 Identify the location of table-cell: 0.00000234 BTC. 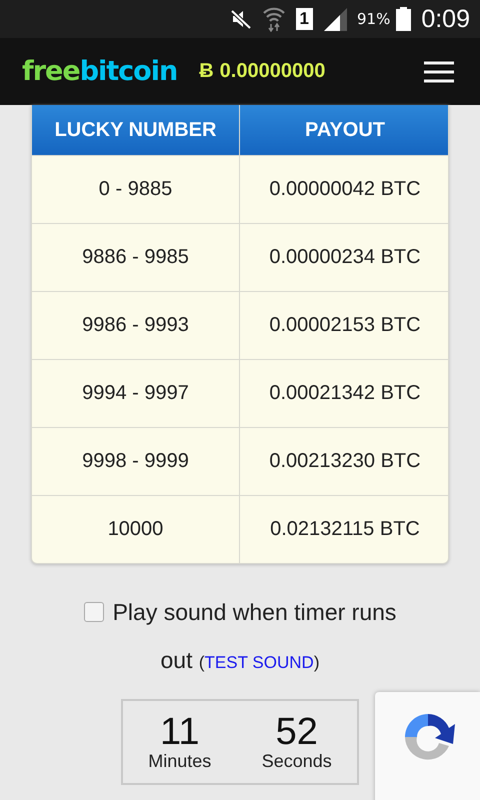
(344, 257).